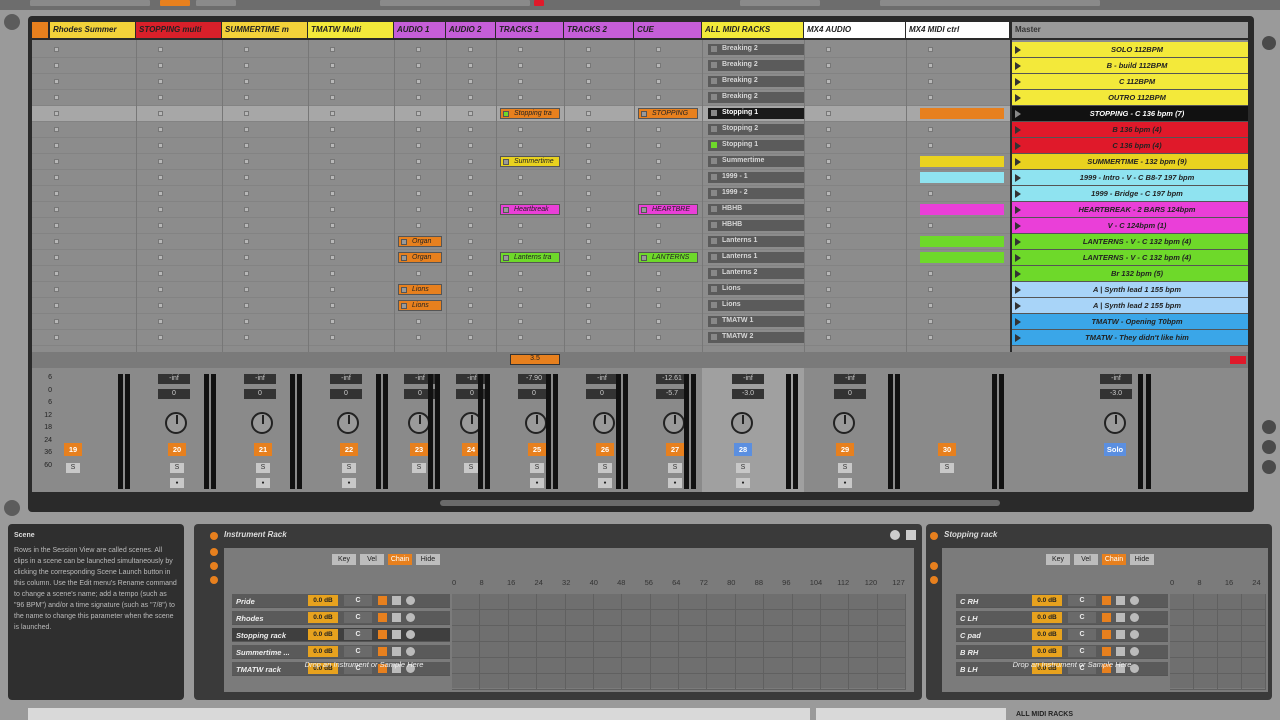 The width and height of the screenshot is (1280, 720). Describe the element at coordinates (1238, 360) in the screenshot. I see `stop-all-clips-button` at that location.